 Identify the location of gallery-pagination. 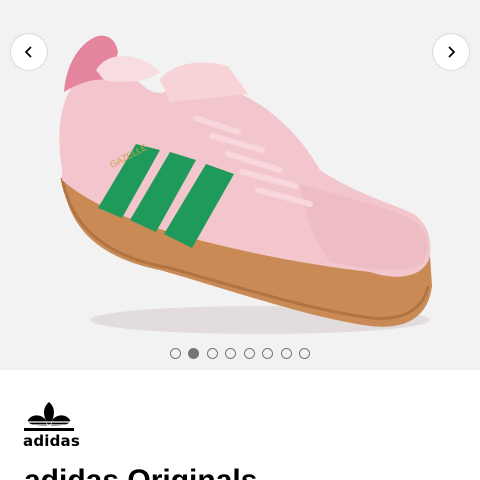
(240, 354).